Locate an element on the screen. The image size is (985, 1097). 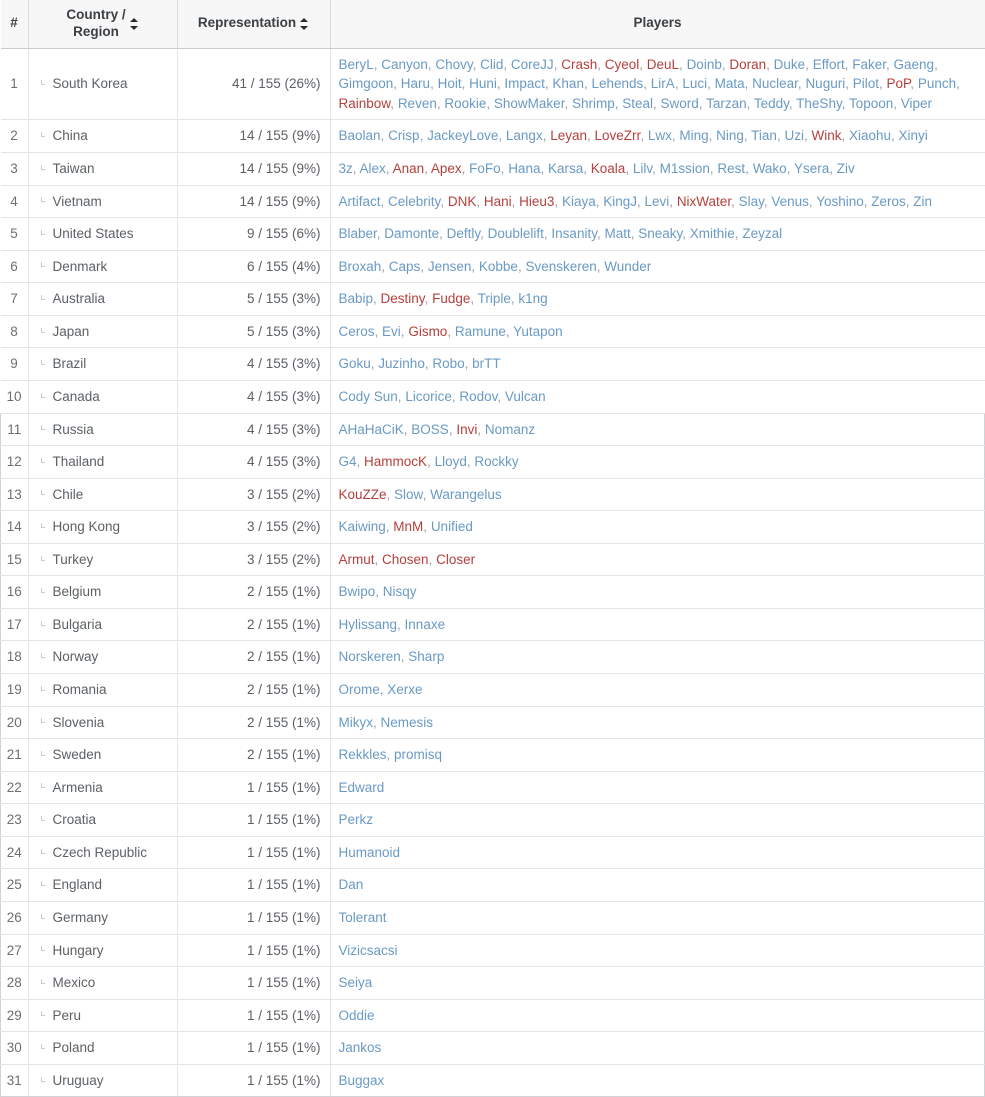
player-link: AHaHaCiK is located at coordinates (371, 429).